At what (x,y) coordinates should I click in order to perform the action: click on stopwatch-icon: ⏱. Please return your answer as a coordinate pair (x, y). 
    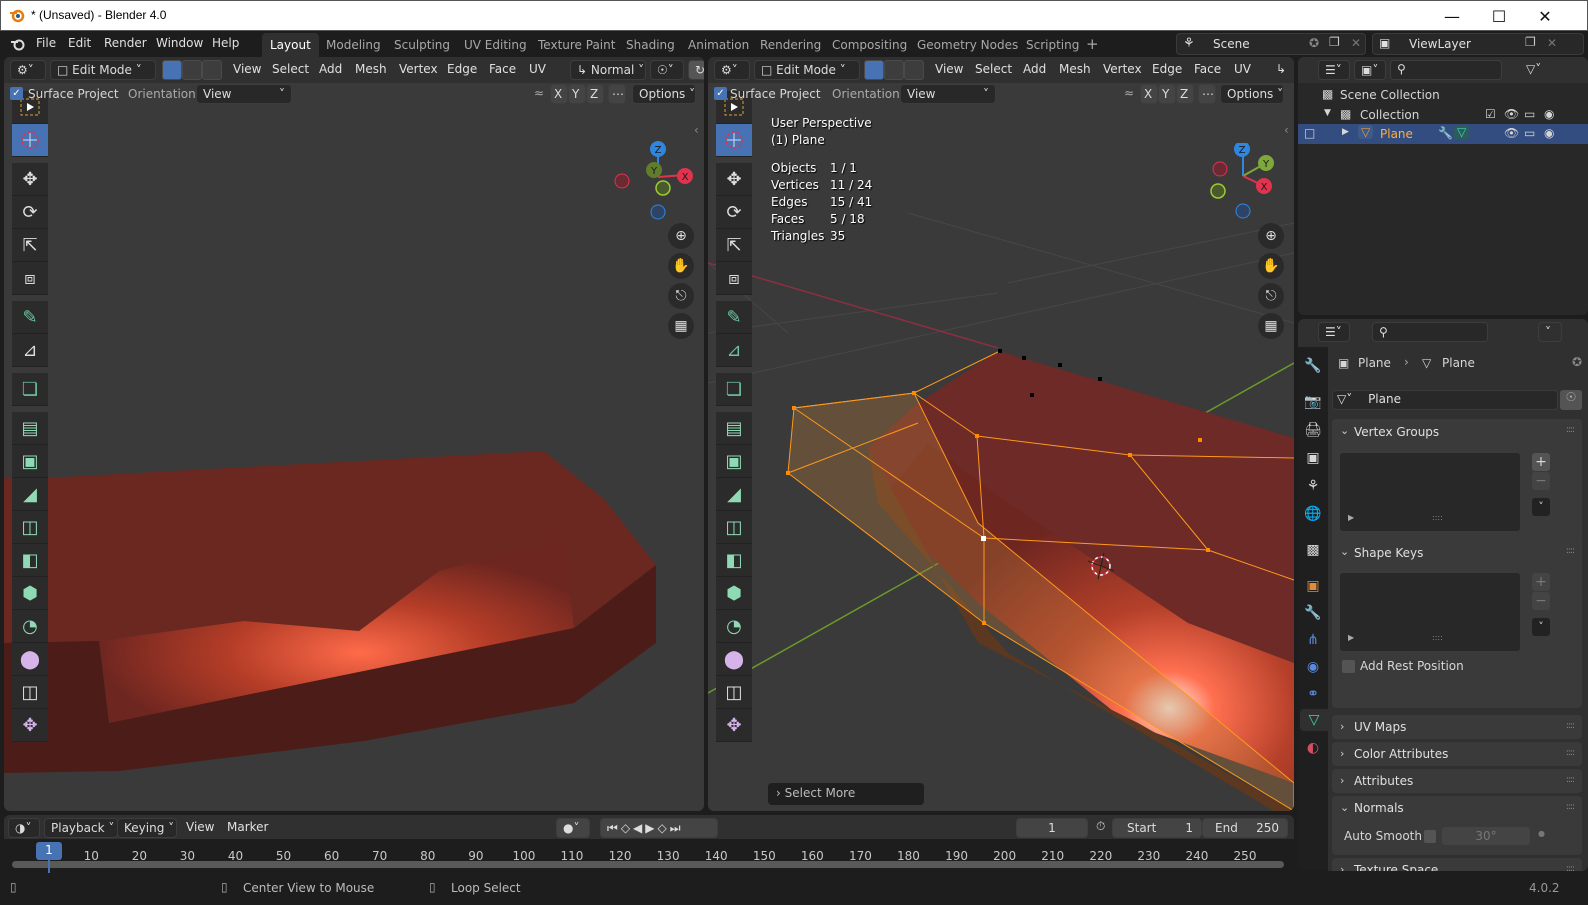
    Looking at the image, I should click on (1100, 826).